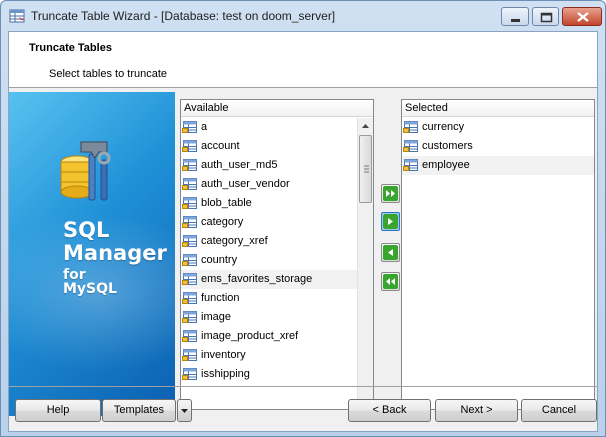  Describe the element at coordinates (269, 317) in the screenshot. I see `list-item: image` at that location.